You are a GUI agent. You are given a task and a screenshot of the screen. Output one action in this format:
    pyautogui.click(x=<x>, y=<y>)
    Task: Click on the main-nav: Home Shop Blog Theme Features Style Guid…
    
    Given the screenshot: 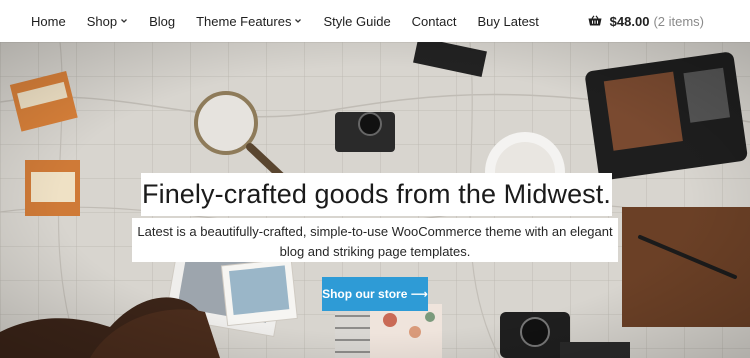 What is the action you would take?
    pyautogui.click(x=280, y=21)
    